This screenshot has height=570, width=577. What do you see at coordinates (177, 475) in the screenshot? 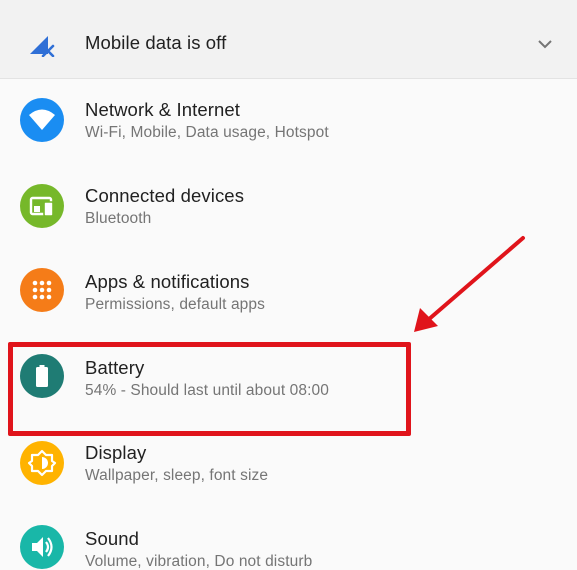
I see `settings-item-subtitle: Wallpaper, sleep, font size` at bounding box center [177, 475].